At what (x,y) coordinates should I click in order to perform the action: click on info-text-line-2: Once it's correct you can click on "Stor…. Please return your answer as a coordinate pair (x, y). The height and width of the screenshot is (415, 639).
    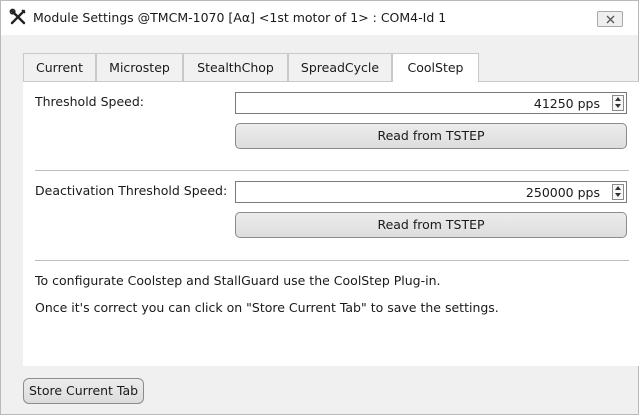
    Looking at the image, I should click on (267, 307).